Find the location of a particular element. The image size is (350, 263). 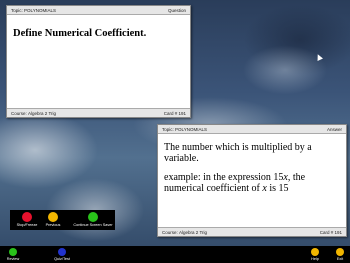

question-card-footer: Course: Algebra 2 Trig Card # 191 is located at coordinates (98, 112).